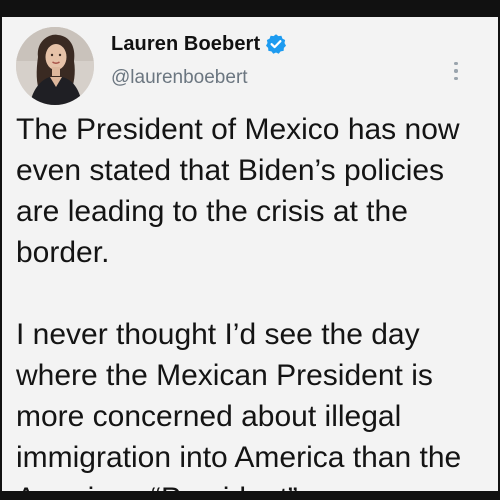 The width and height of the screenshot is (500, 500). I want to click on avatar, so click(55, 66).